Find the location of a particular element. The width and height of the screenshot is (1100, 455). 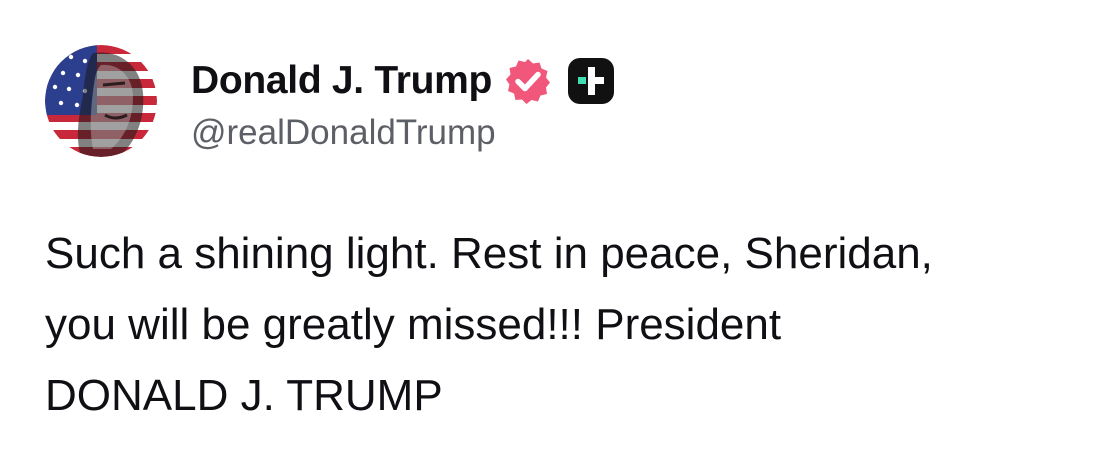

author-handle: @realDonaldTrump is located at coordinates (343, 133).